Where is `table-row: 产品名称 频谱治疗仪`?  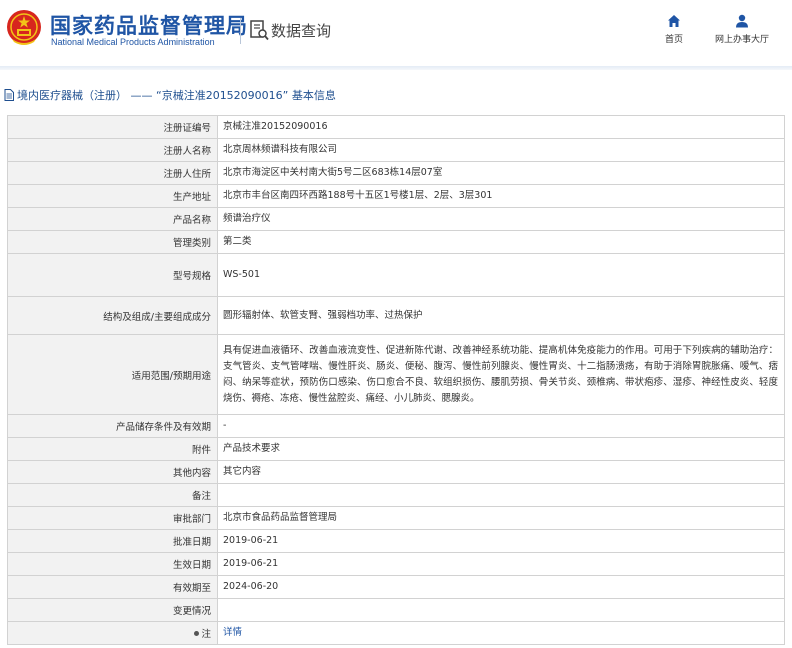
table-row: 产品名称 频谱治疗仪 is located at coordinates (396, 219).